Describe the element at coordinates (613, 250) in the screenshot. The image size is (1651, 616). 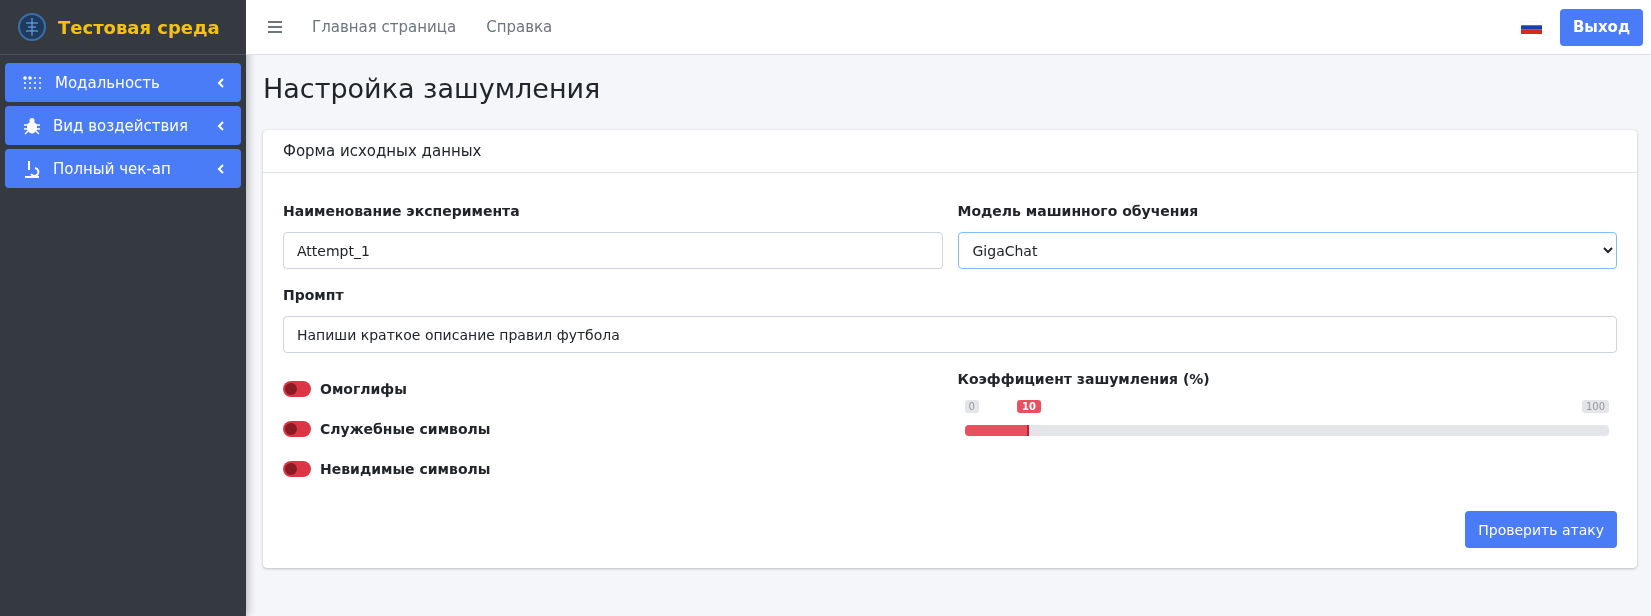
I see `input-field: Attempt_1` at that location.